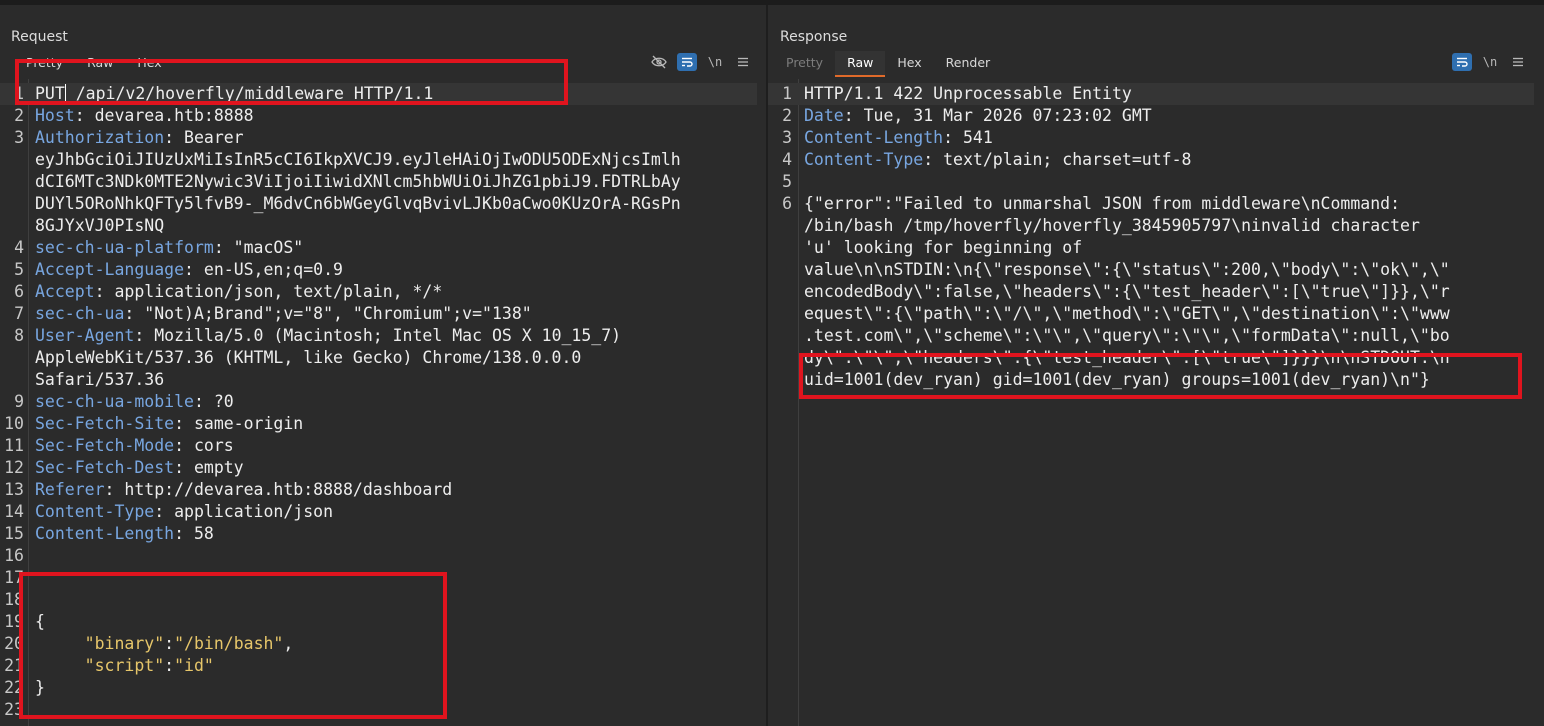 This screenshot has height=726, width=1544. Describe the element at coordinates (100, 63) in the screenshot. I see `request-tab-raw: Raw` at that location.